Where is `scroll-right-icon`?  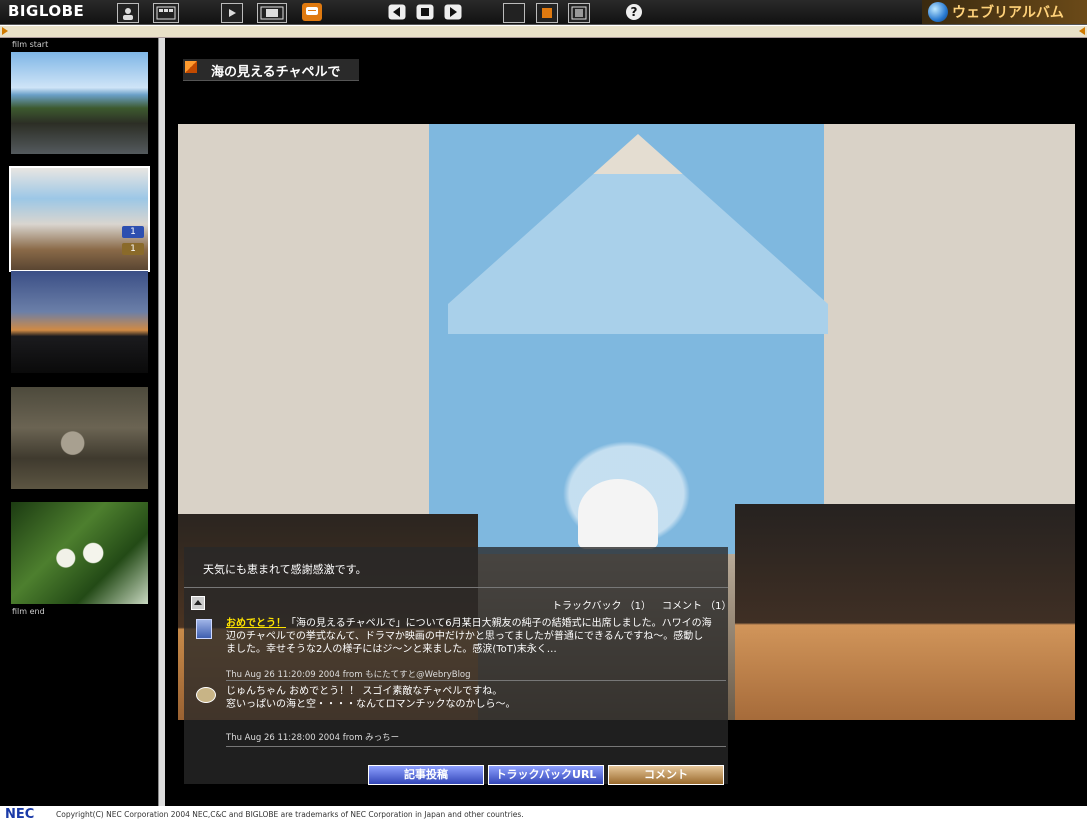 scroll-right-icon is located at coordinates (1082, 31).